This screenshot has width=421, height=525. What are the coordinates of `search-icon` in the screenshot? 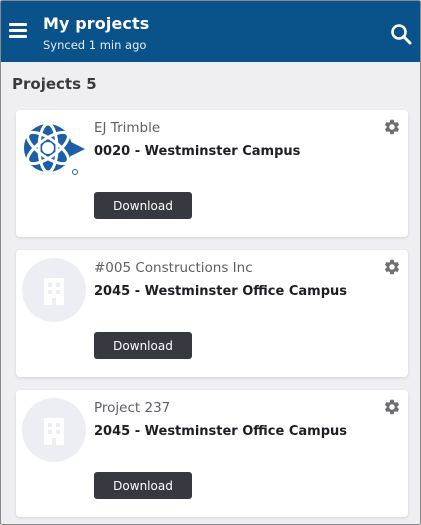 It's located at (401, 34).